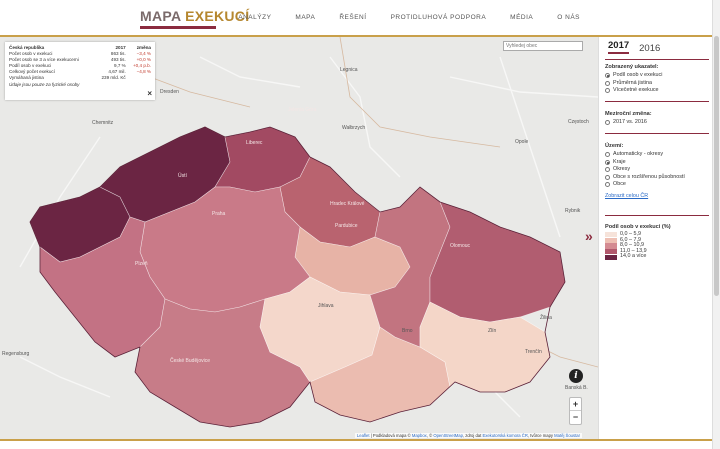  I want to click on collapse-sidebar-icon: », so click(589, 236).